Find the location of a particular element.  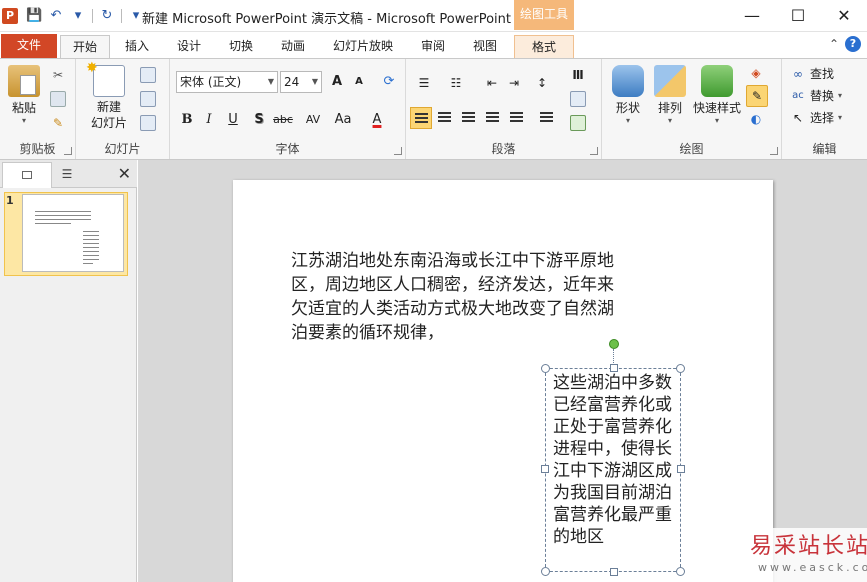

increase-indent-icon: ⇥ is located at coordinates (514, 83).